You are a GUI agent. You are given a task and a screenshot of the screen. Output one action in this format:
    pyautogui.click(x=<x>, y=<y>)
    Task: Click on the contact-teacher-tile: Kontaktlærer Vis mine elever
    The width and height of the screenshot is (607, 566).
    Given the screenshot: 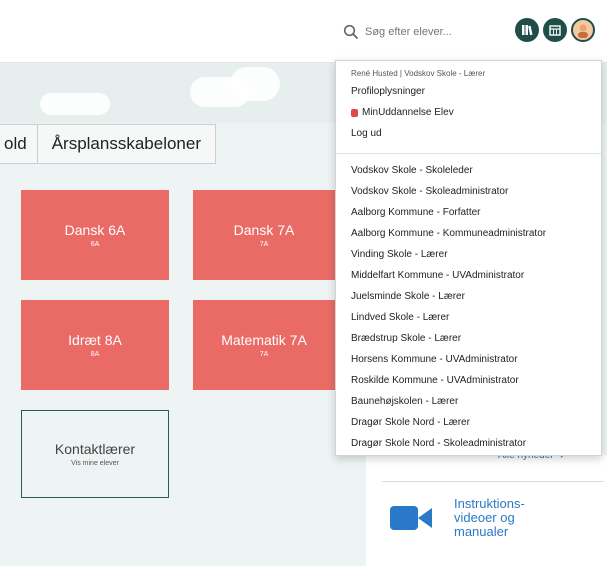 What is the action you would take?
    pyautogui.click(x=95, y=454)
    